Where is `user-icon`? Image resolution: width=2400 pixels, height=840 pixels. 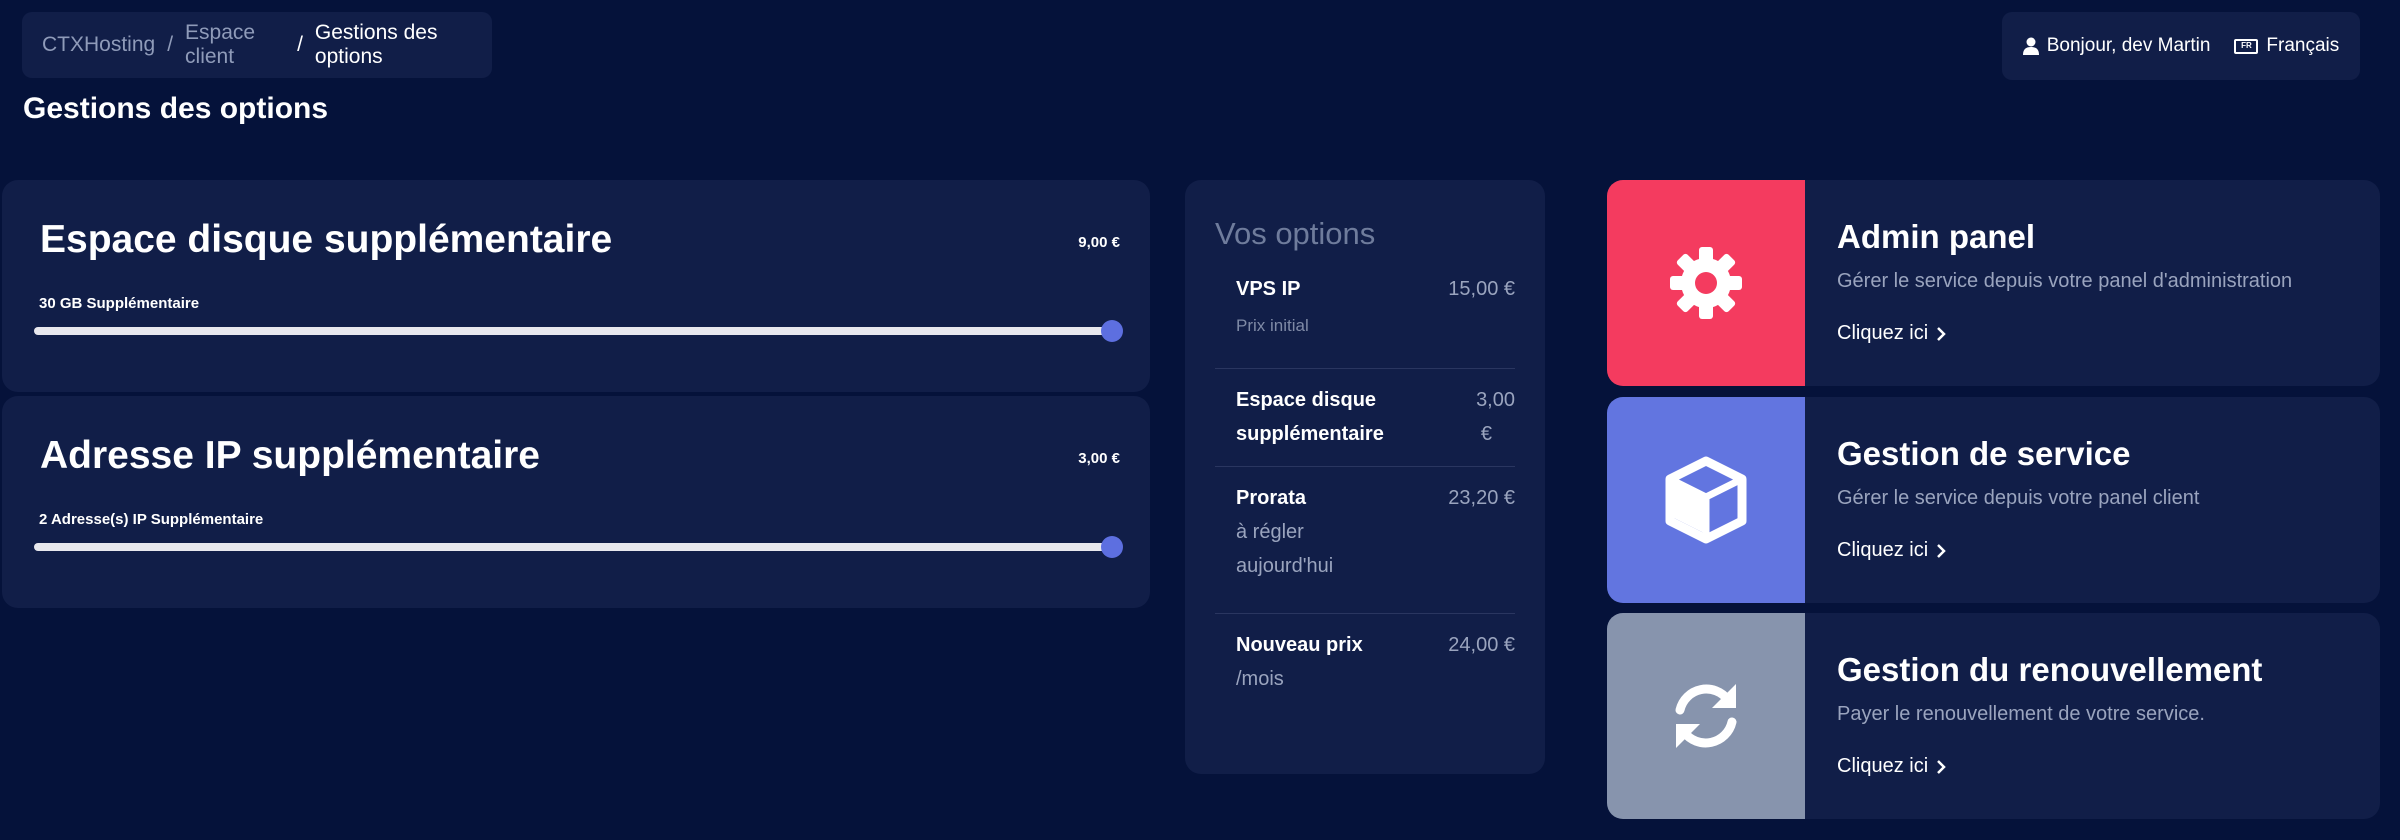 user-icon is located at coordinates (2030, 46).